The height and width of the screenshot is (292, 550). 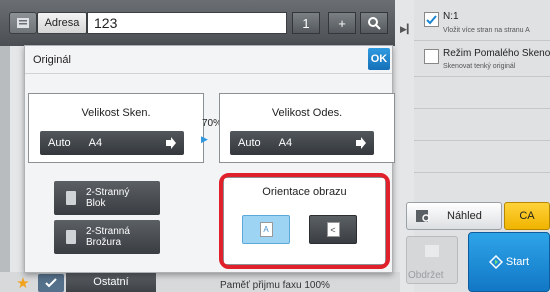 I want to click on search-button, so click(x=374, y=23).